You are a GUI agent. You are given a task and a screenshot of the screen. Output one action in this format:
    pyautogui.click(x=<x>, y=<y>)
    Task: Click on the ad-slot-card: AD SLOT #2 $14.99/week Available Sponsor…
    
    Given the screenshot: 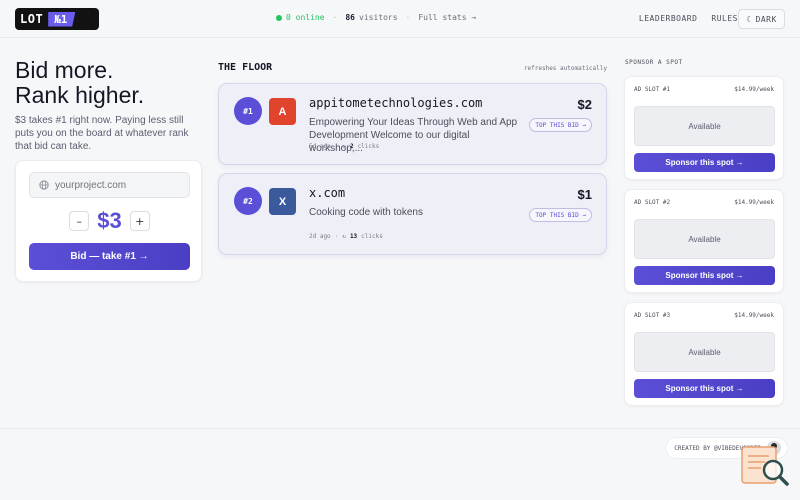 What is the action you would take?
    pyautogui.click(x=704, y=241)
    